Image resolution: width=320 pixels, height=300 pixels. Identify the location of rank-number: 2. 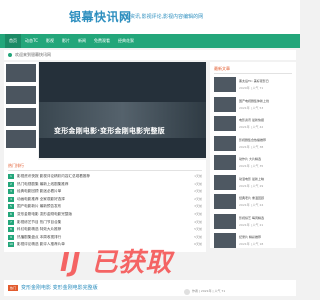
(11, 184).